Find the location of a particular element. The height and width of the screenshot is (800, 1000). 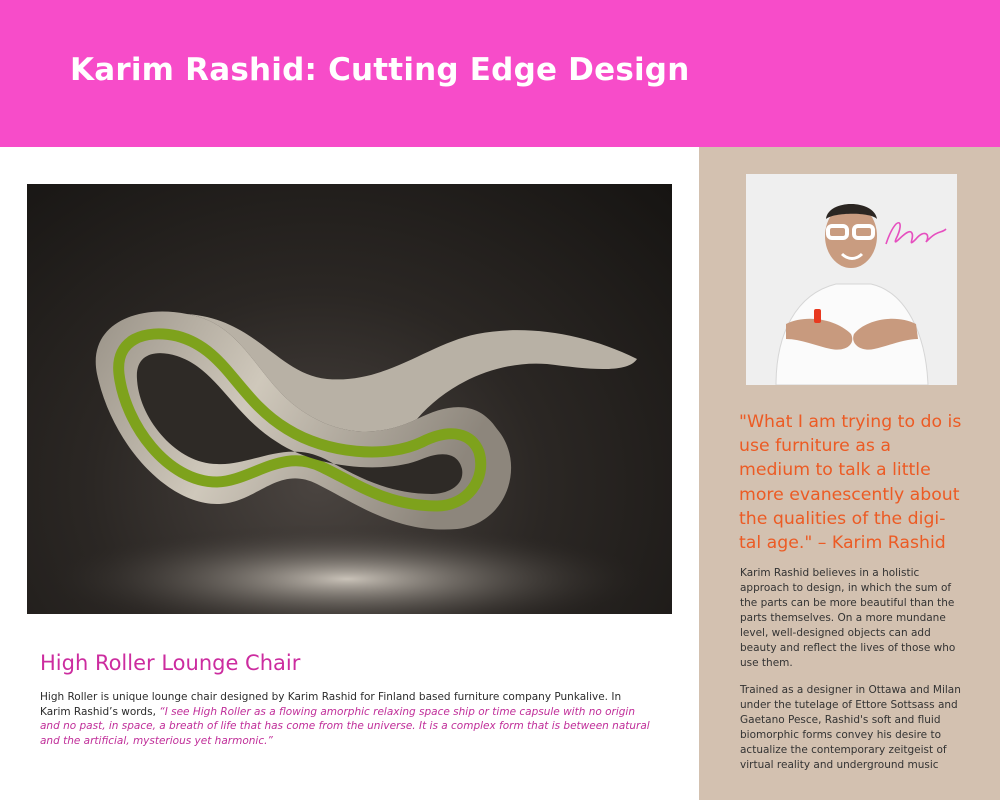

karim-rashid-portrait is located at coordinates (851, 279).